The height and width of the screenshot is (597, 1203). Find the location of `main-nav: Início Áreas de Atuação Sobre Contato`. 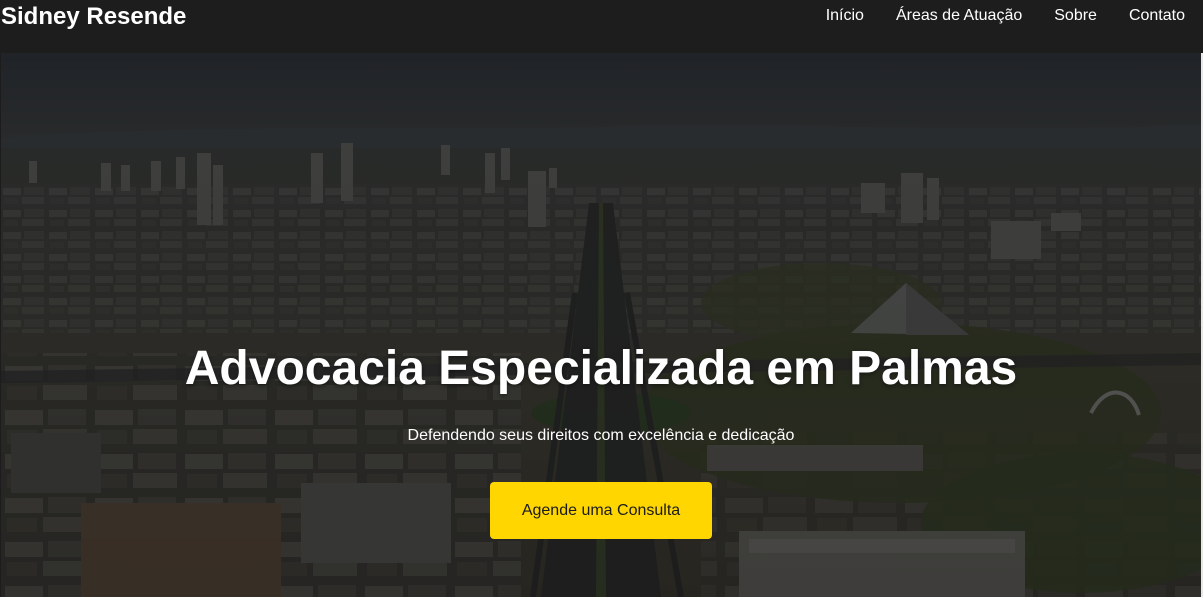

main-nav: Início Áreas de Atuação Sobre Contato is located at coordinates (989, 16).